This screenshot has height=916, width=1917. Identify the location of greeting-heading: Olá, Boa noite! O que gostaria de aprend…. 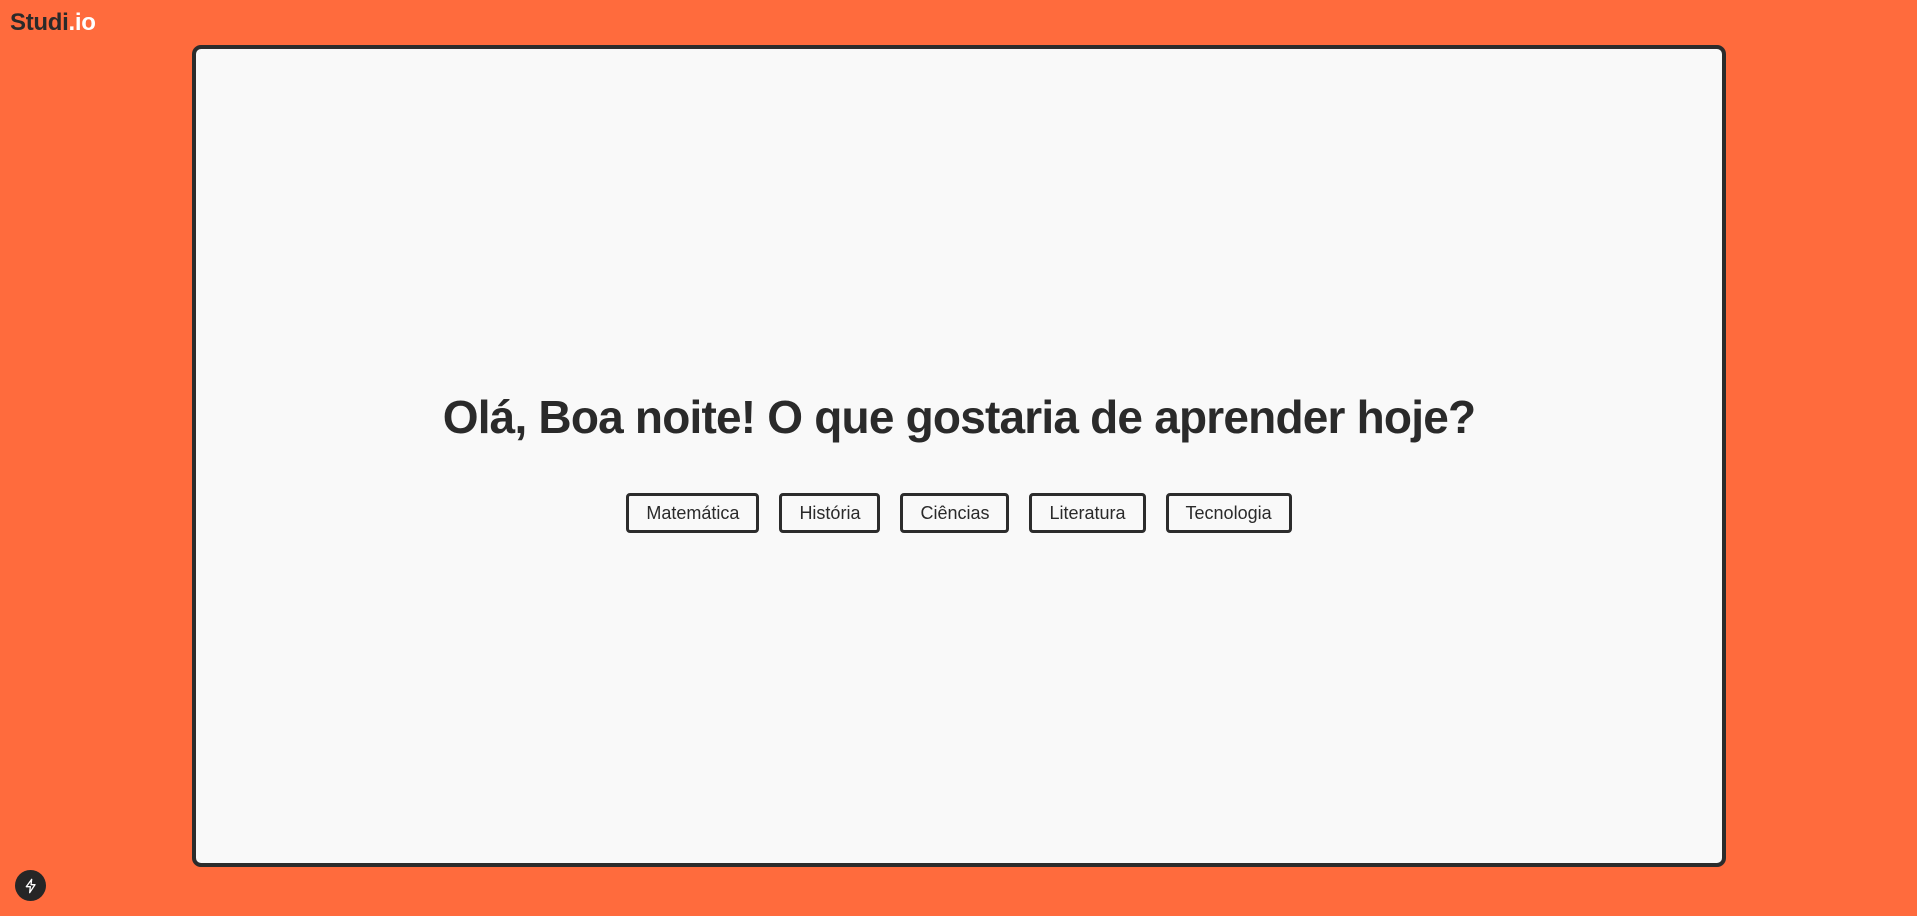
(959, 417).